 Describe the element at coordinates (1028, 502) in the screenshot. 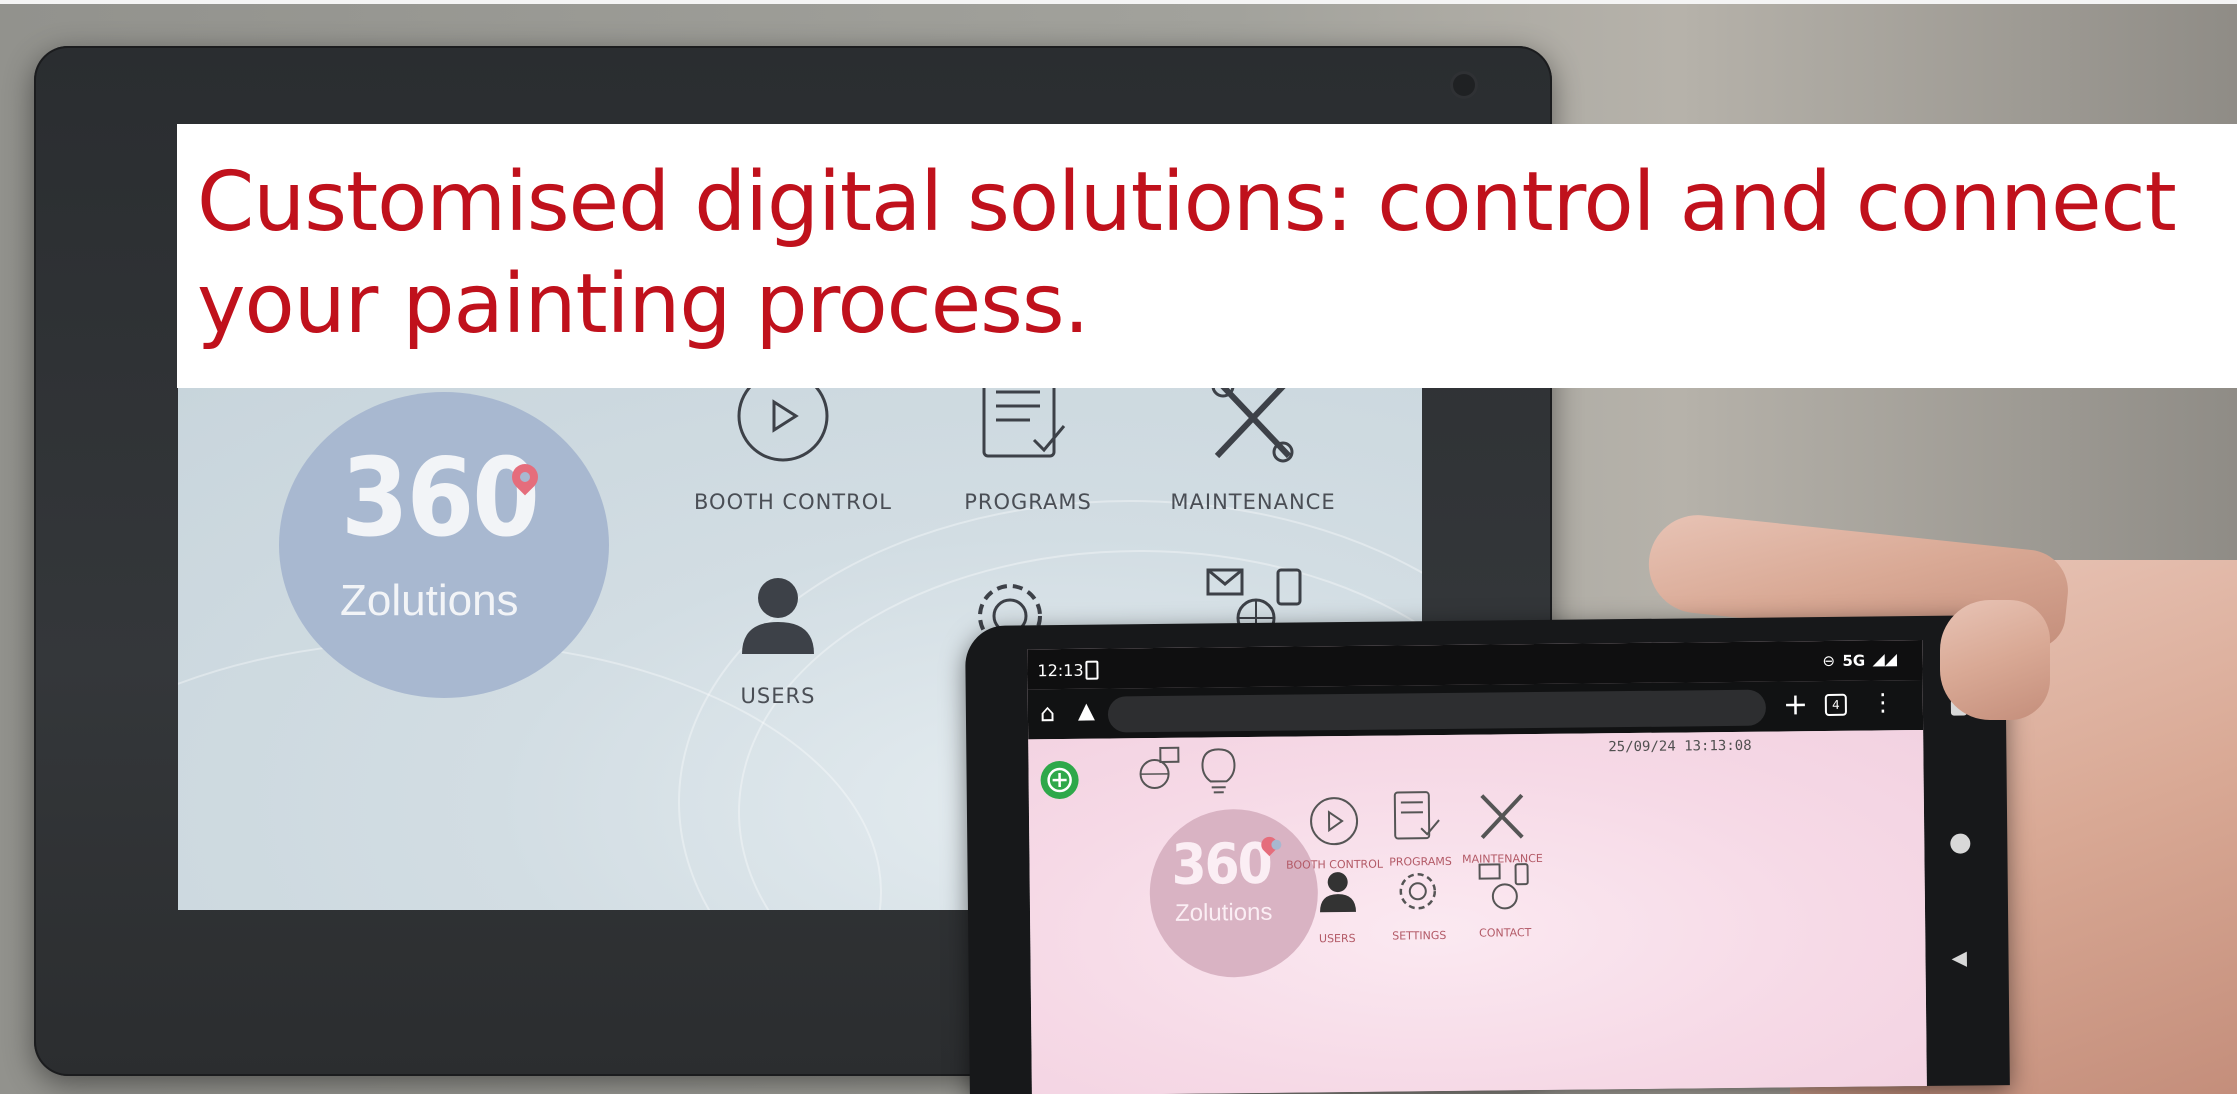

I see `menu-label-programs: PROGRAMS` at that location.